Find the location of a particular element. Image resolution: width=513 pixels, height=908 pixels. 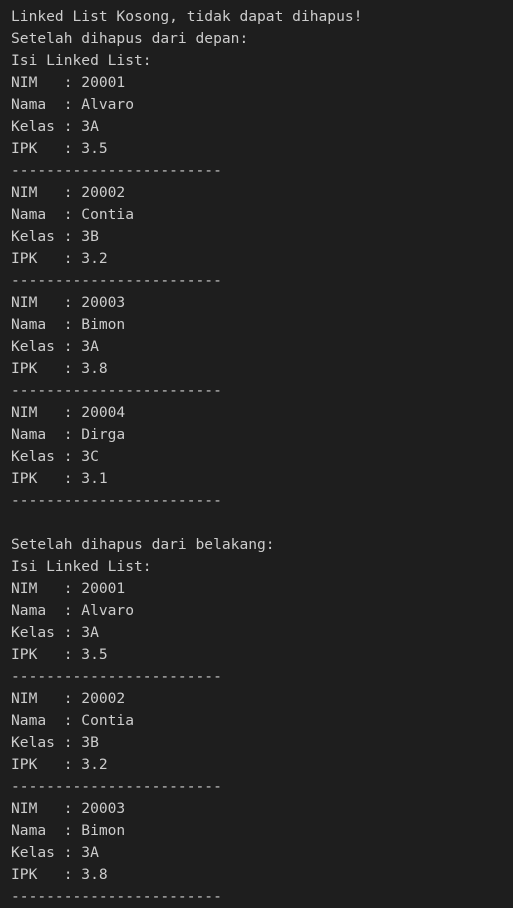

output-line: Setelah dihapus dari depan: is located at coordinates (130, 38).